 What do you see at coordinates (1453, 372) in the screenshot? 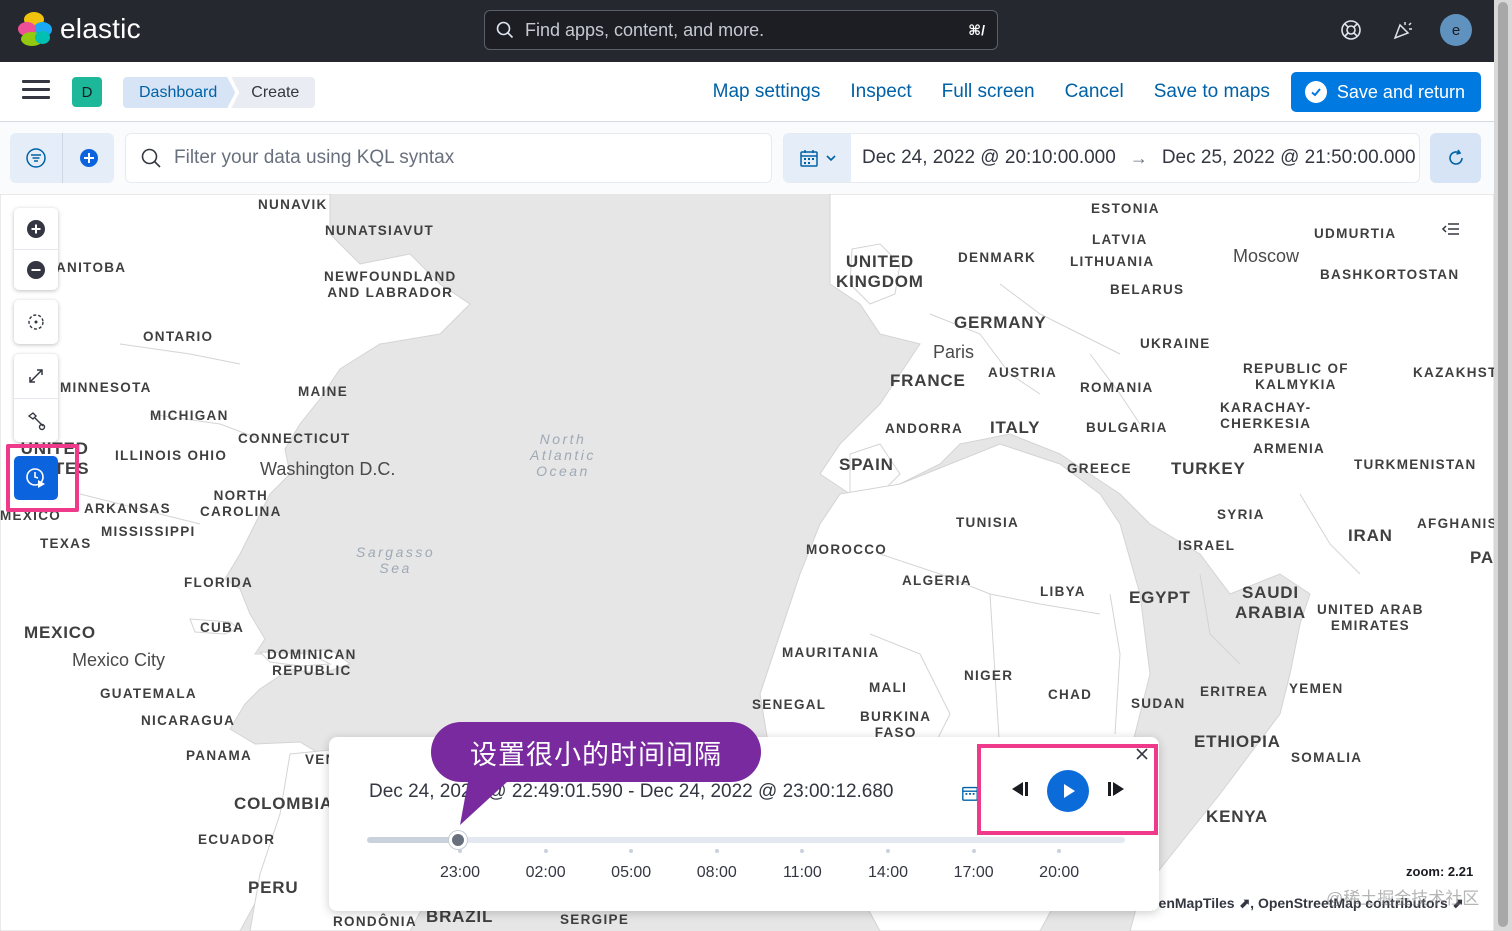
I see `map-label: KAZAKHSTA` at bounding box center [1453, 372].